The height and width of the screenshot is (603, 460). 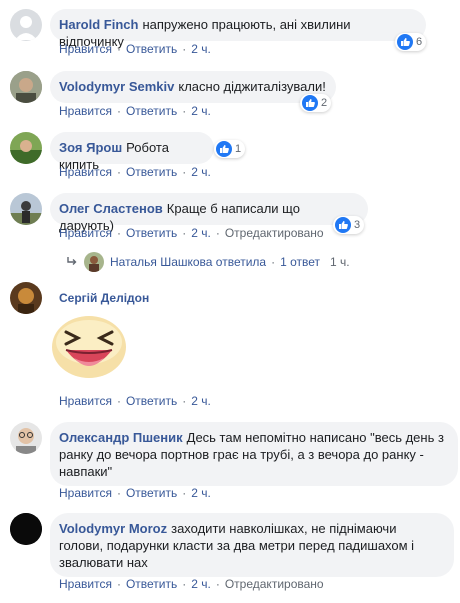 What do you see at coordinates (252, 86) in the screenshot?
I see `comment-text: класно діджиталізували!` at bounding box center [252, 86].